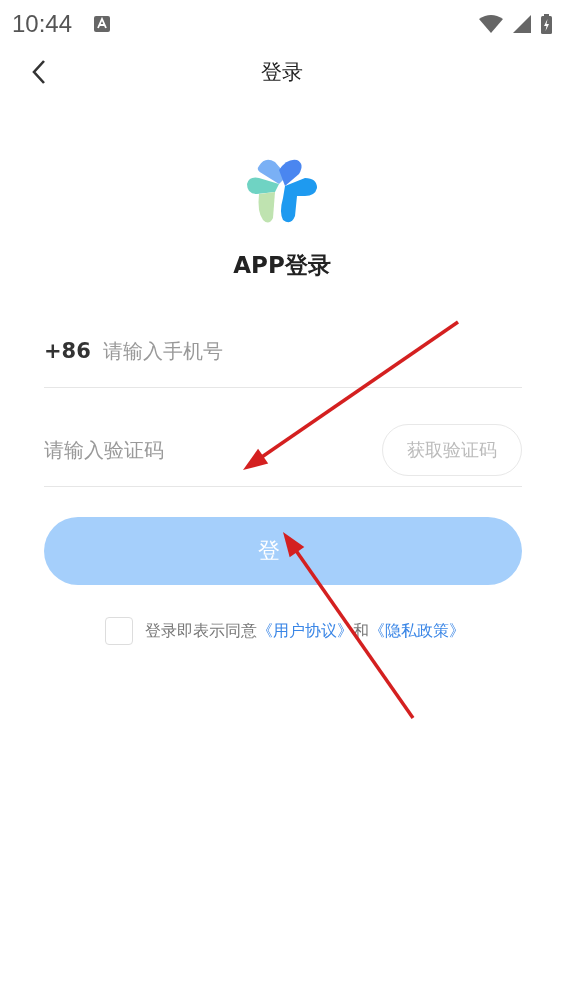 Image resolution: width=564 pixels, height=1004 pixels. I want to click on user-agreement-link: 《用户协议》, so click(305, 630).